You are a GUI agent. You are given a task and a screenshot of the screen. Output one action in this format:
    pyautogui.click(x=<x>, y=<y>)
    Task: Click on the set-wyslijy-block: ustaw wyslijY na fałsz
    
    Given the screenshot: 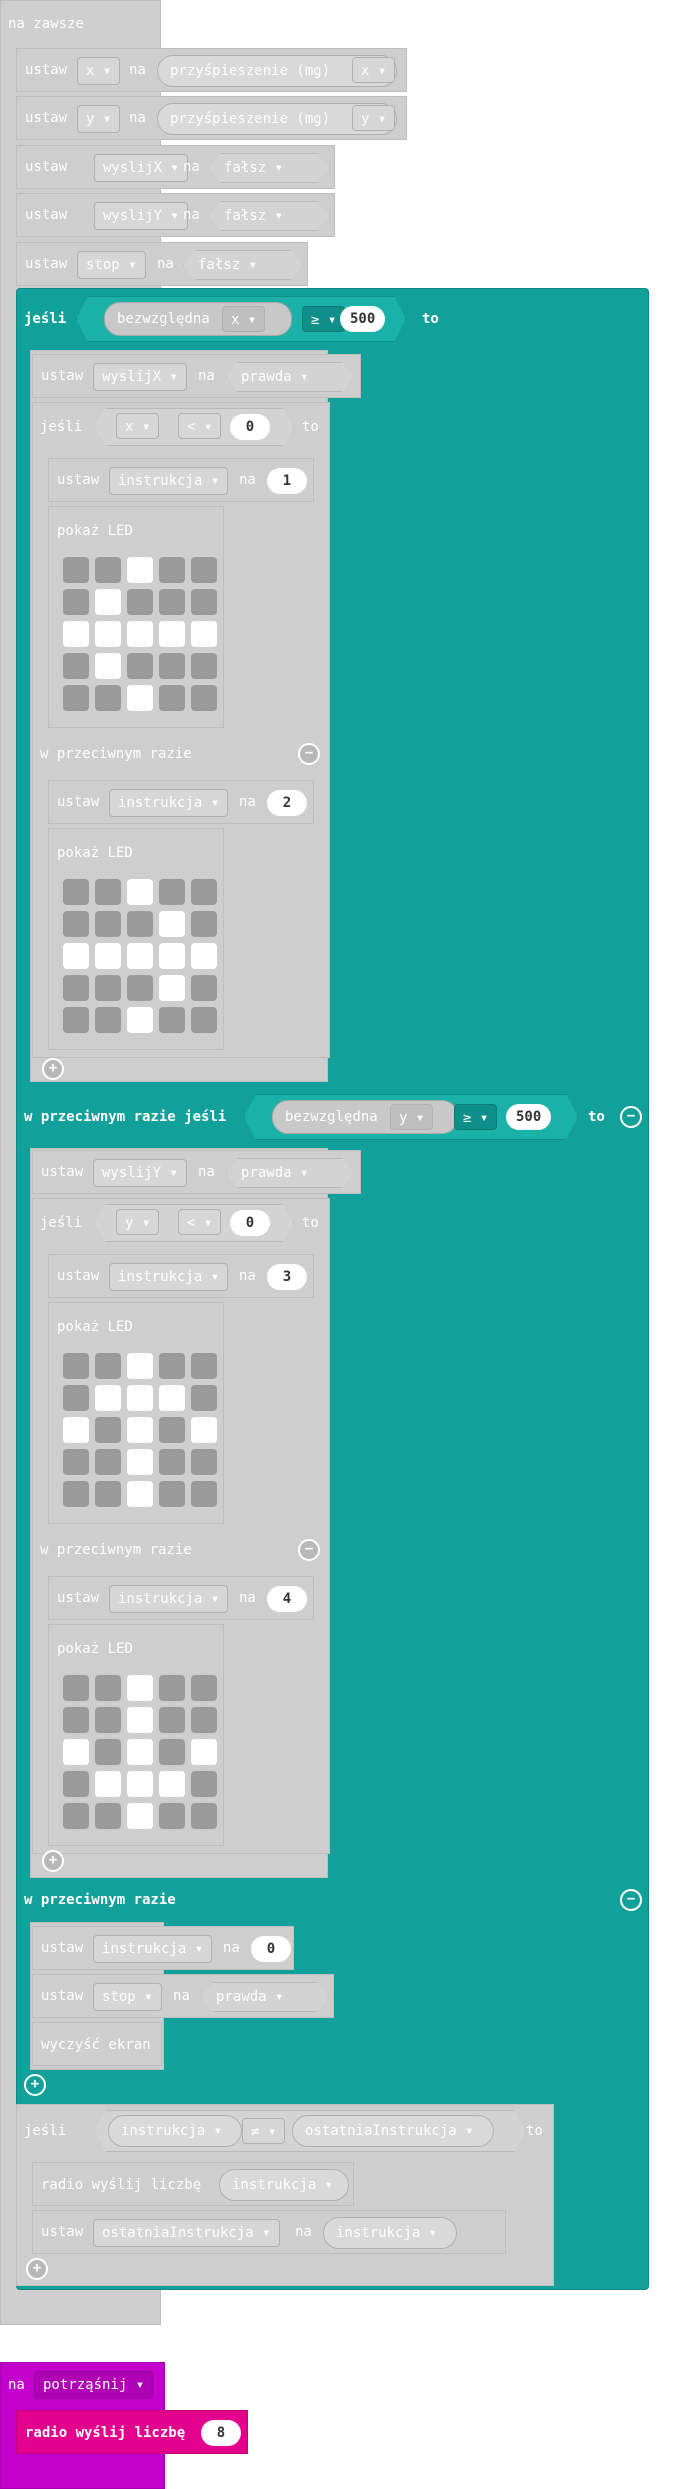 What is the action you would take?
    pyautogui.click(x=175, y=215)
    